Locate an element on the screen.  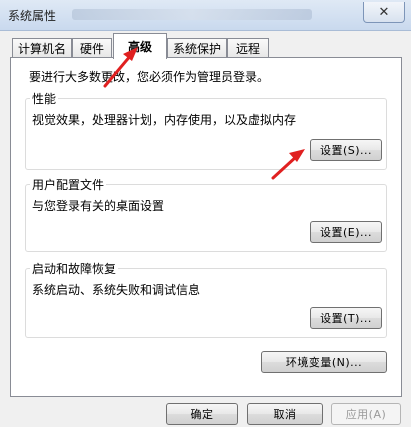
tab-remote: 远程 is located at coordinates (248, 48).